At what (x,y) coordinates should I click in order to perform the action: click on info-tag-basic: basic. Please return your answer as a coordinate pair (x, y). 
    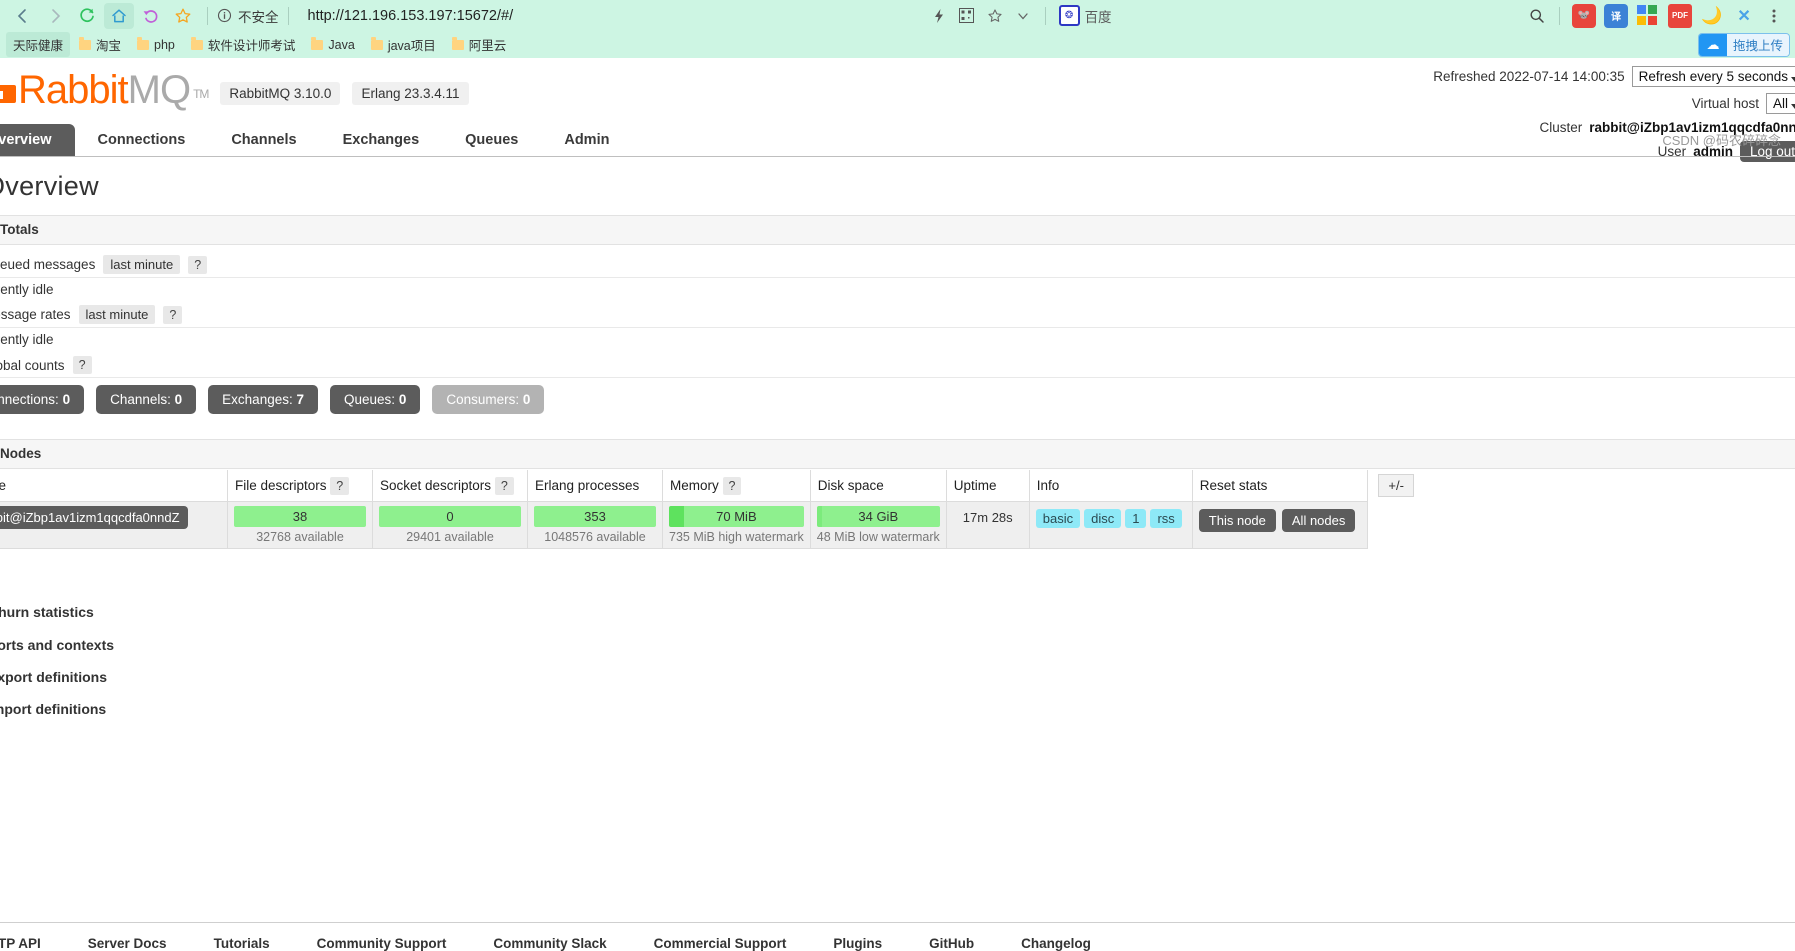
    Looking at the image, I should click on (1058, 518).